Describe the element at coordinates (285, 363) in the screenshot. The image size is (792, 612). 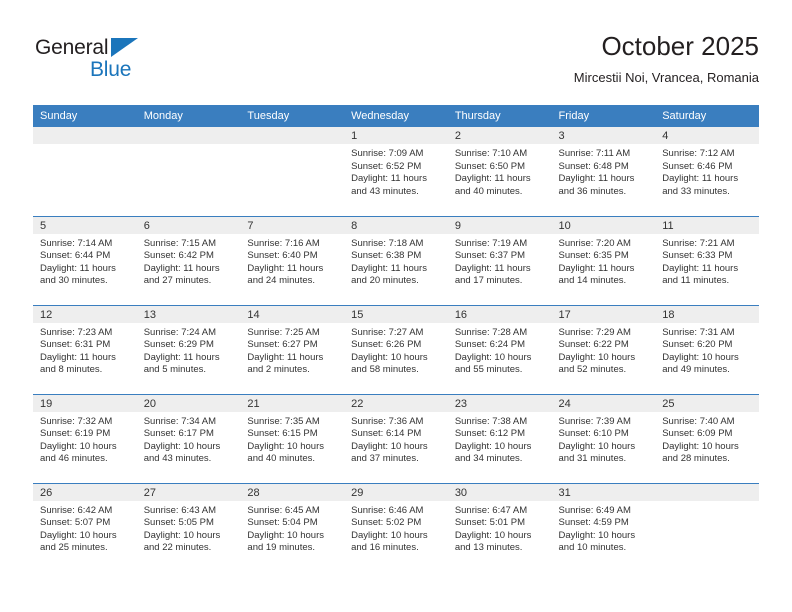
I see `daylight-text: Daylight: 11 hours and 2 minutes.` at that location.